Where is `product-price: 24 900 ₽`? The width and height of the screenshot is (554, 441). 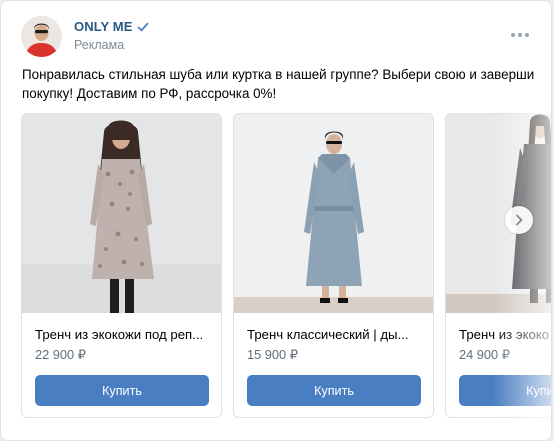 product-price: 24 900 ₽ is located at coordinates (484, 354).